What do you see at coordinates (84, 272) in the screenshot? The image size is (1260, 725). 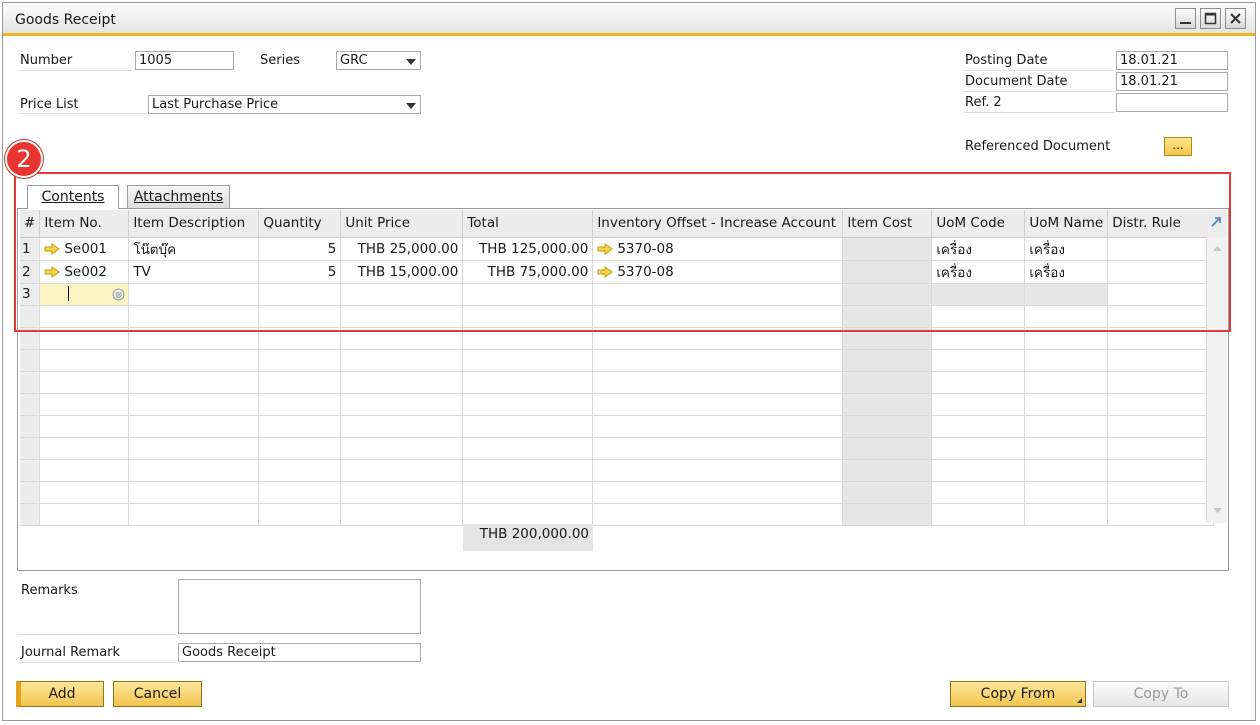 I see `item-no-cell: Se002` at bounding box center [84, 272].